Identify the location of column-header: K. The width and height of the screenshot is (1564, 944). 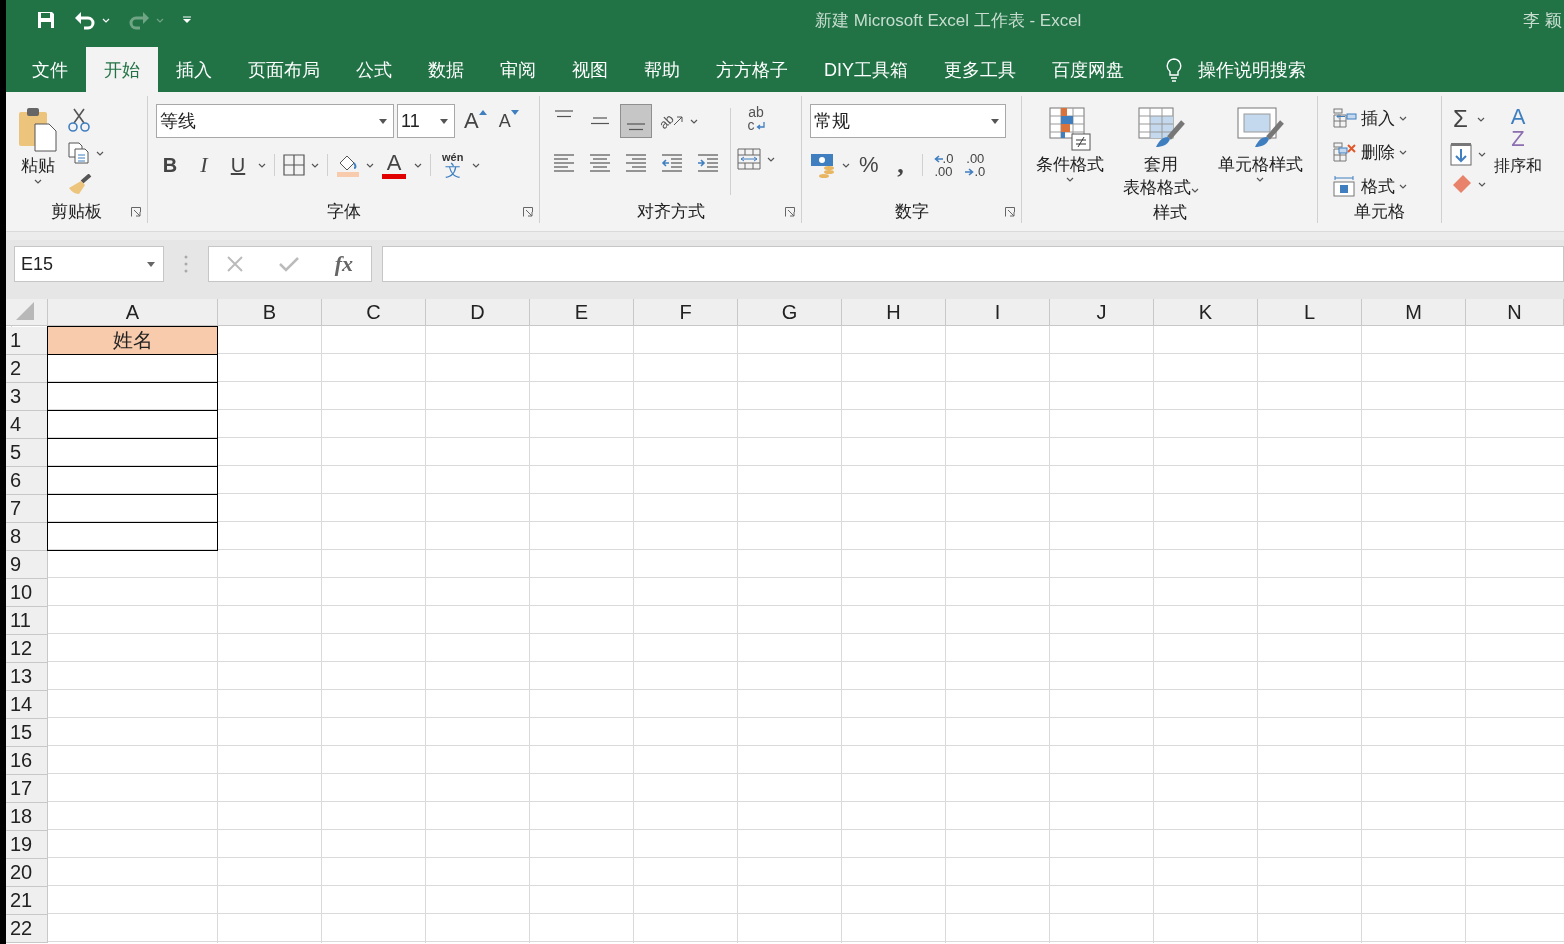
(1206, 312).